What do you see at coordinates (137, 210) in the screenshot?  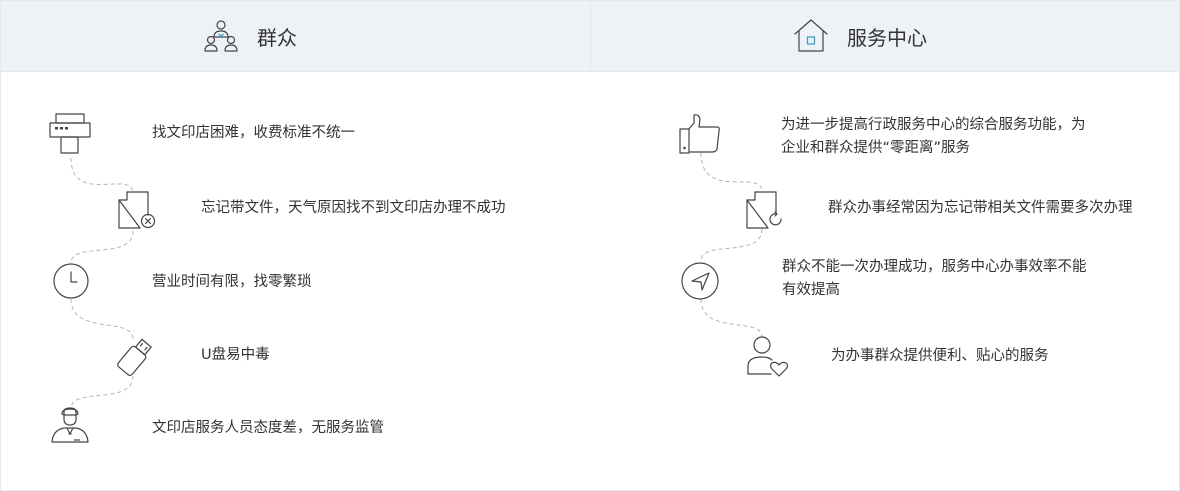 I see `file-cancel-icon` at bounding box center [137, 210].